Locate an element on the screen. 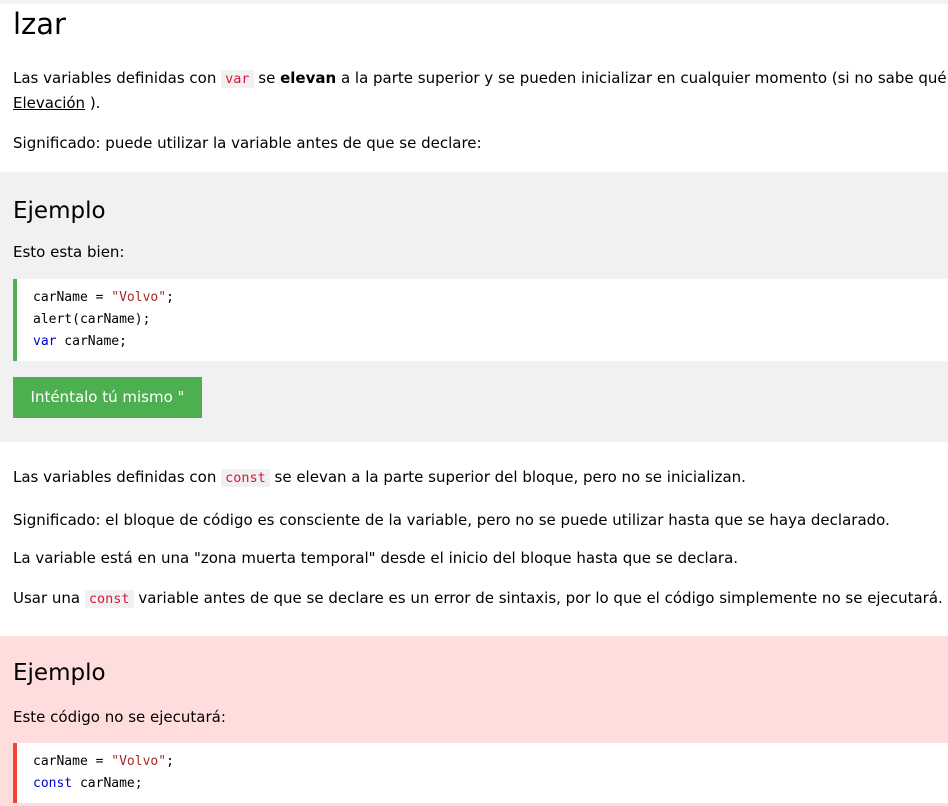 This screenshot has height=806, width=948. inline-code-var: var is located at coordinates (237, 79).